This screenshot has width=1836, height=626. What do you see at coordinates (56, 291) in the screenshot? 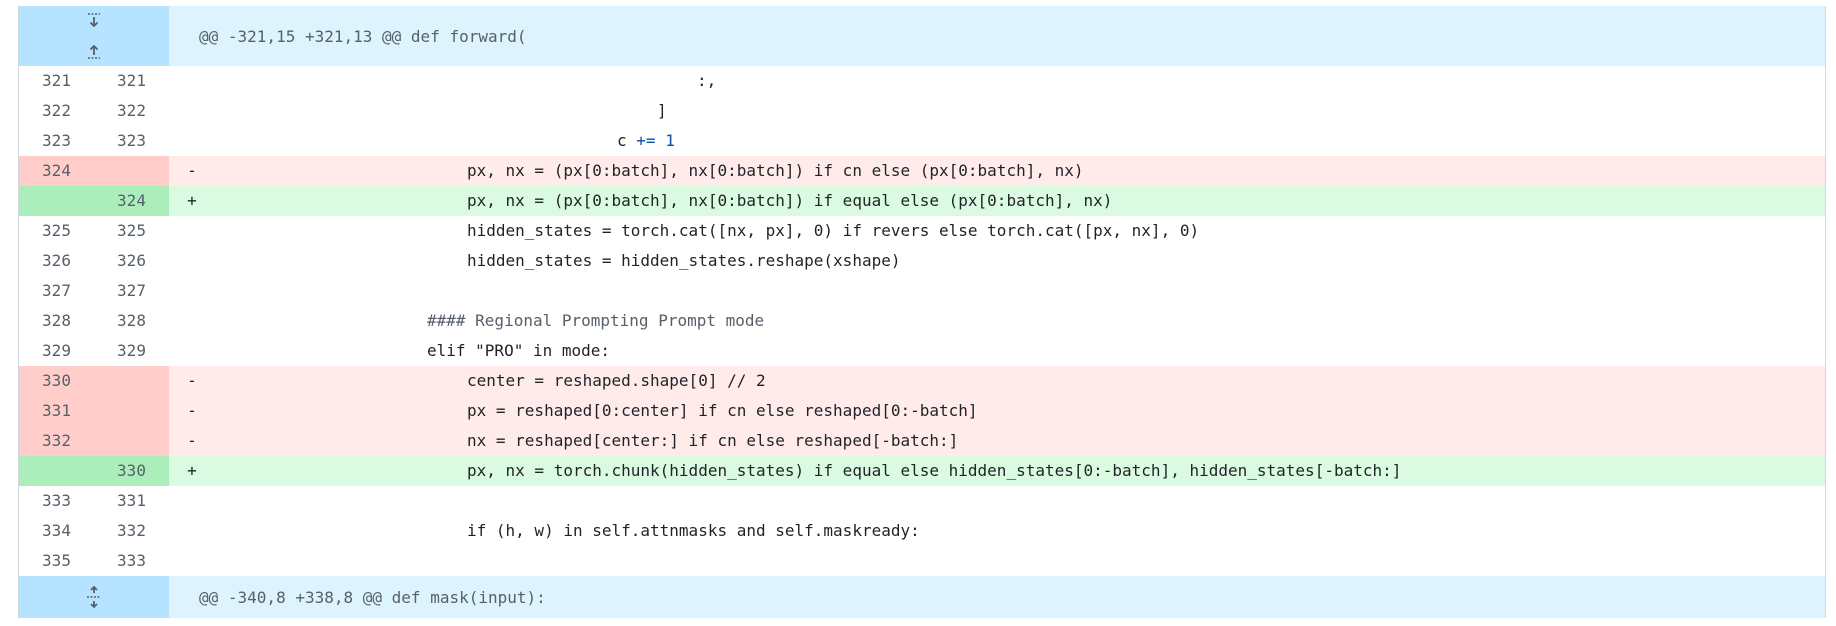
I see `old-line-number: 327` at bounding box center [56, 291].